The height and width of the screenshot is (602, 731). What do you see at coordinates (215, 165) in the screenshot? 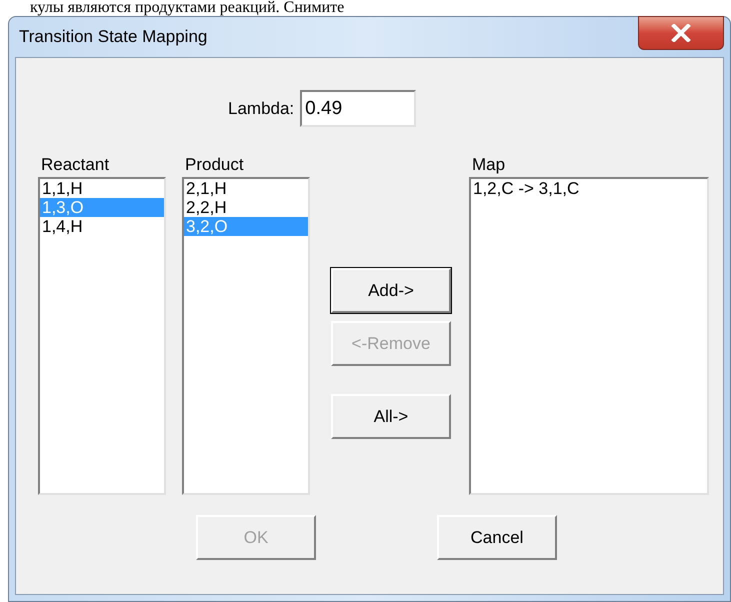
I see `list-label: Product` at bounding box center [215, 165].